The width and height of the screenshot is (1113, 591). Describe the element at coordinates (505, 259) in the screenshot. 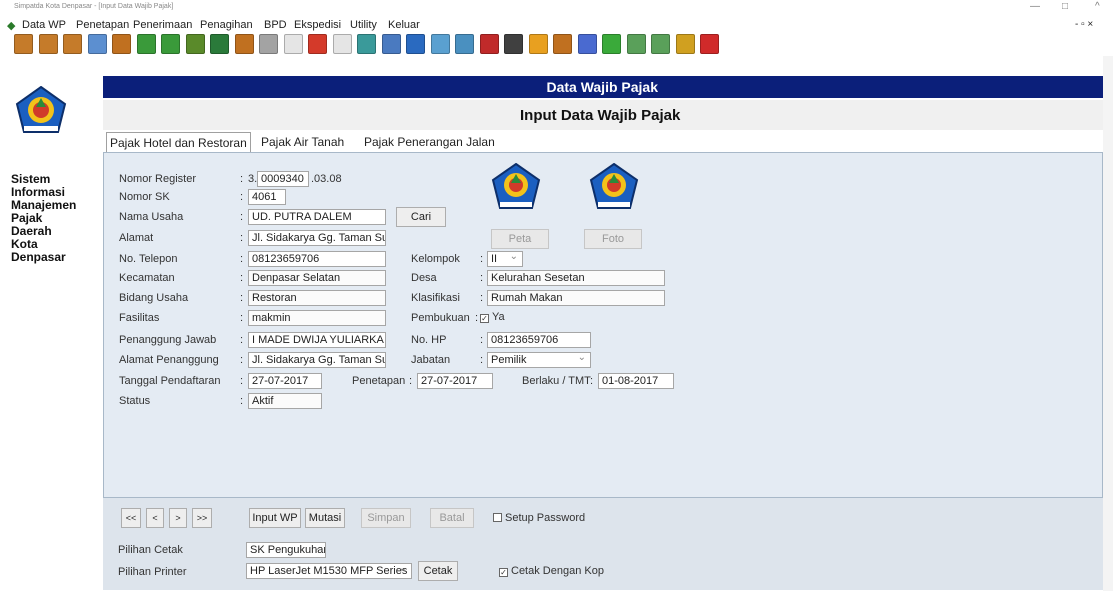

I see `kelompok-select: II` at that location.